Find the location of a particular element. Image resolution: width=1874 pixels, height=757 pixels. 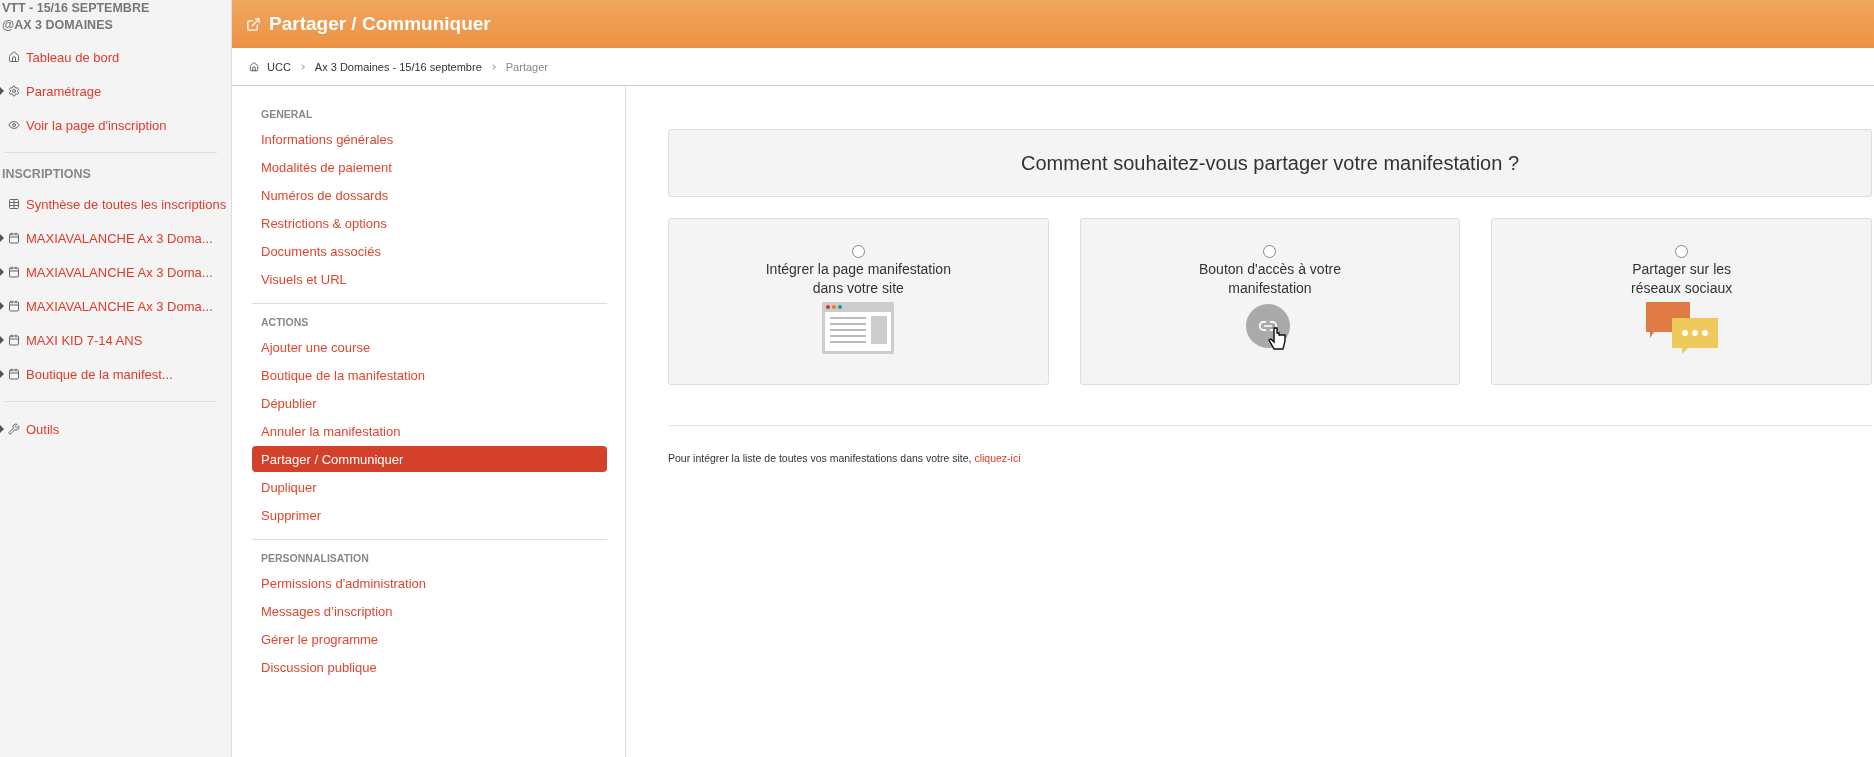

event-title: VTT - 15/16 SEPTEMBRE is located at coordinates (76, 8).